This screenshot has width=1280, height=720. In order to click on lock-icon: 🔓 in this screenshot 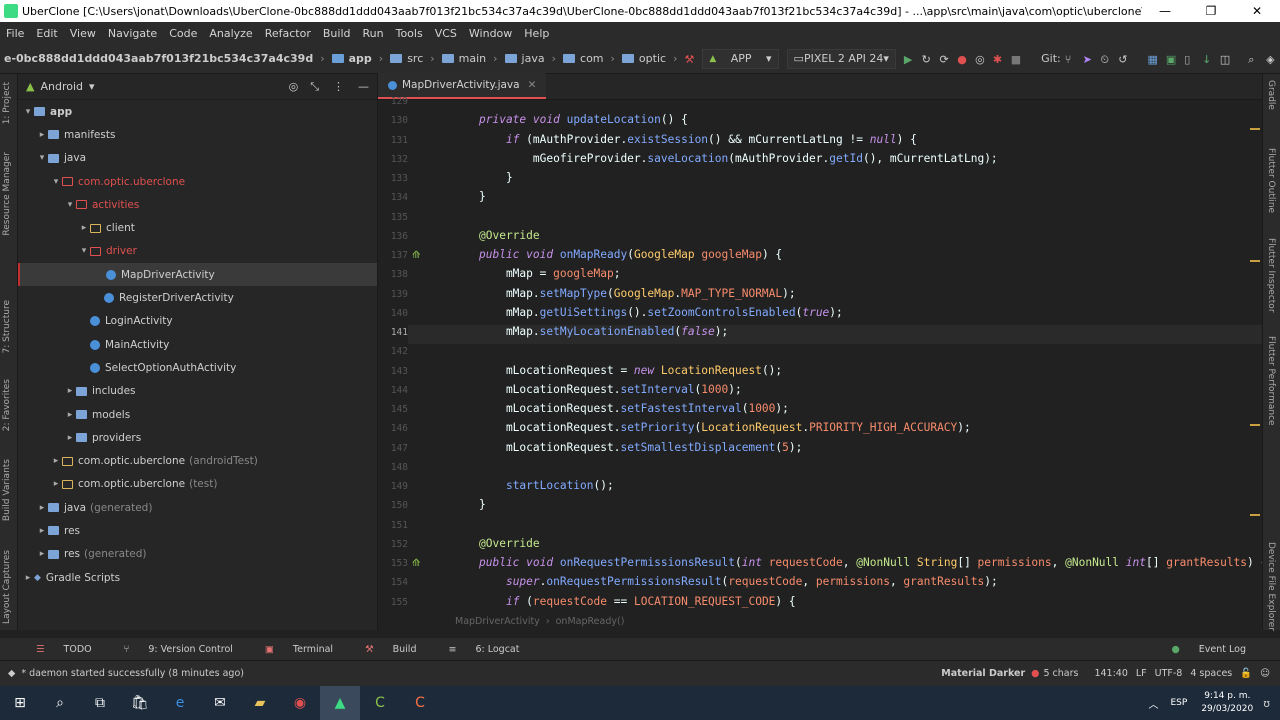, I will do `click(1246, 673)`.